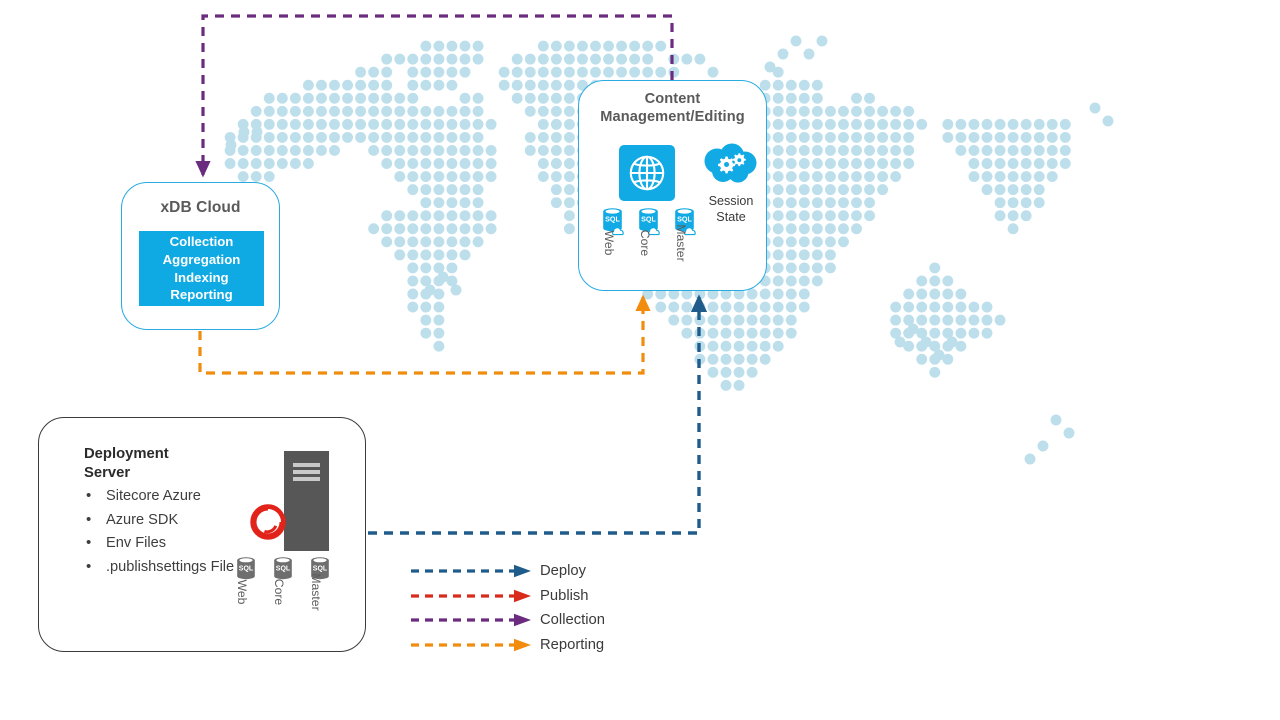 This screenshot has height=720, width=1280. Describe the element at coordinates (672, 117) in the screenshot. I see `content-management-title-line2: Management/Editing` at that location.